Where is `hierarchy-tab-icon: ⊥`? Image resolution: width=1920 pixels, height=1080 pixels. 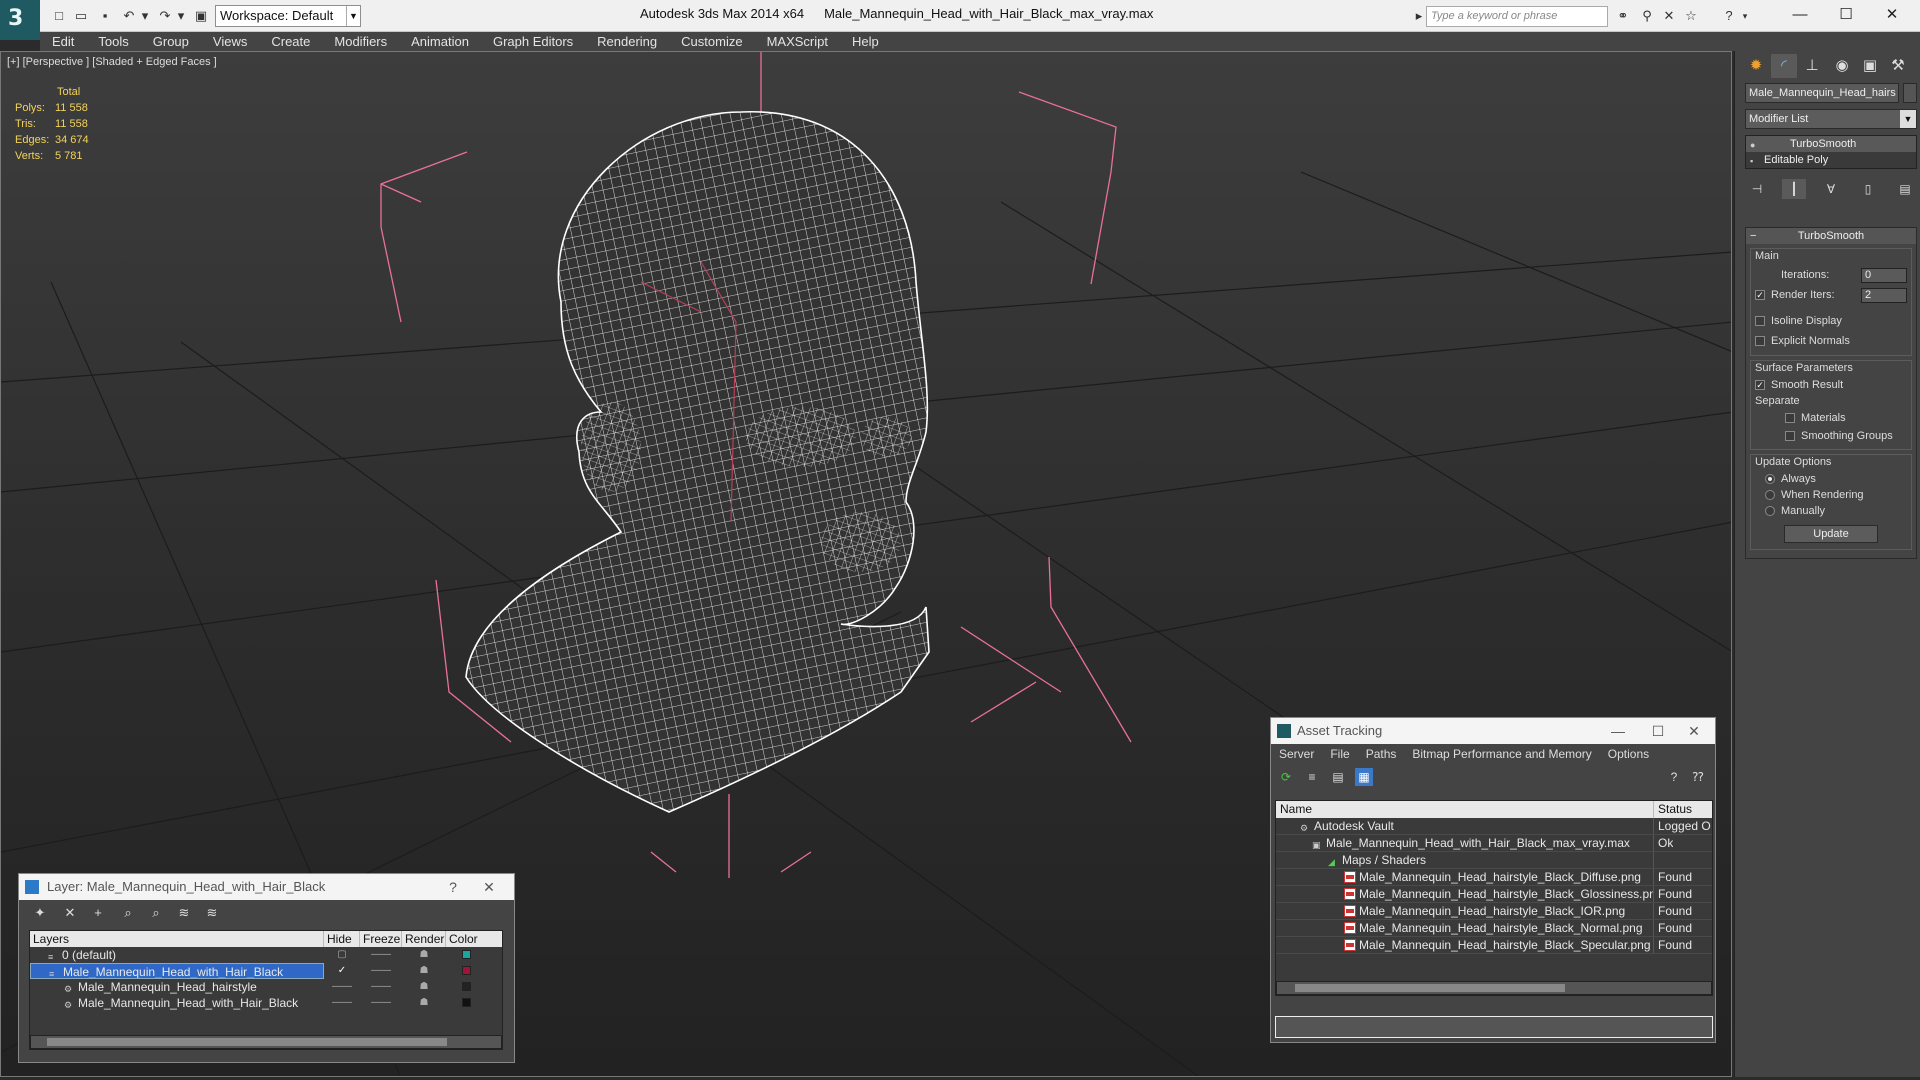
hierarchy-tab-icon: ⊥ is located at coordinates (1812, 66).